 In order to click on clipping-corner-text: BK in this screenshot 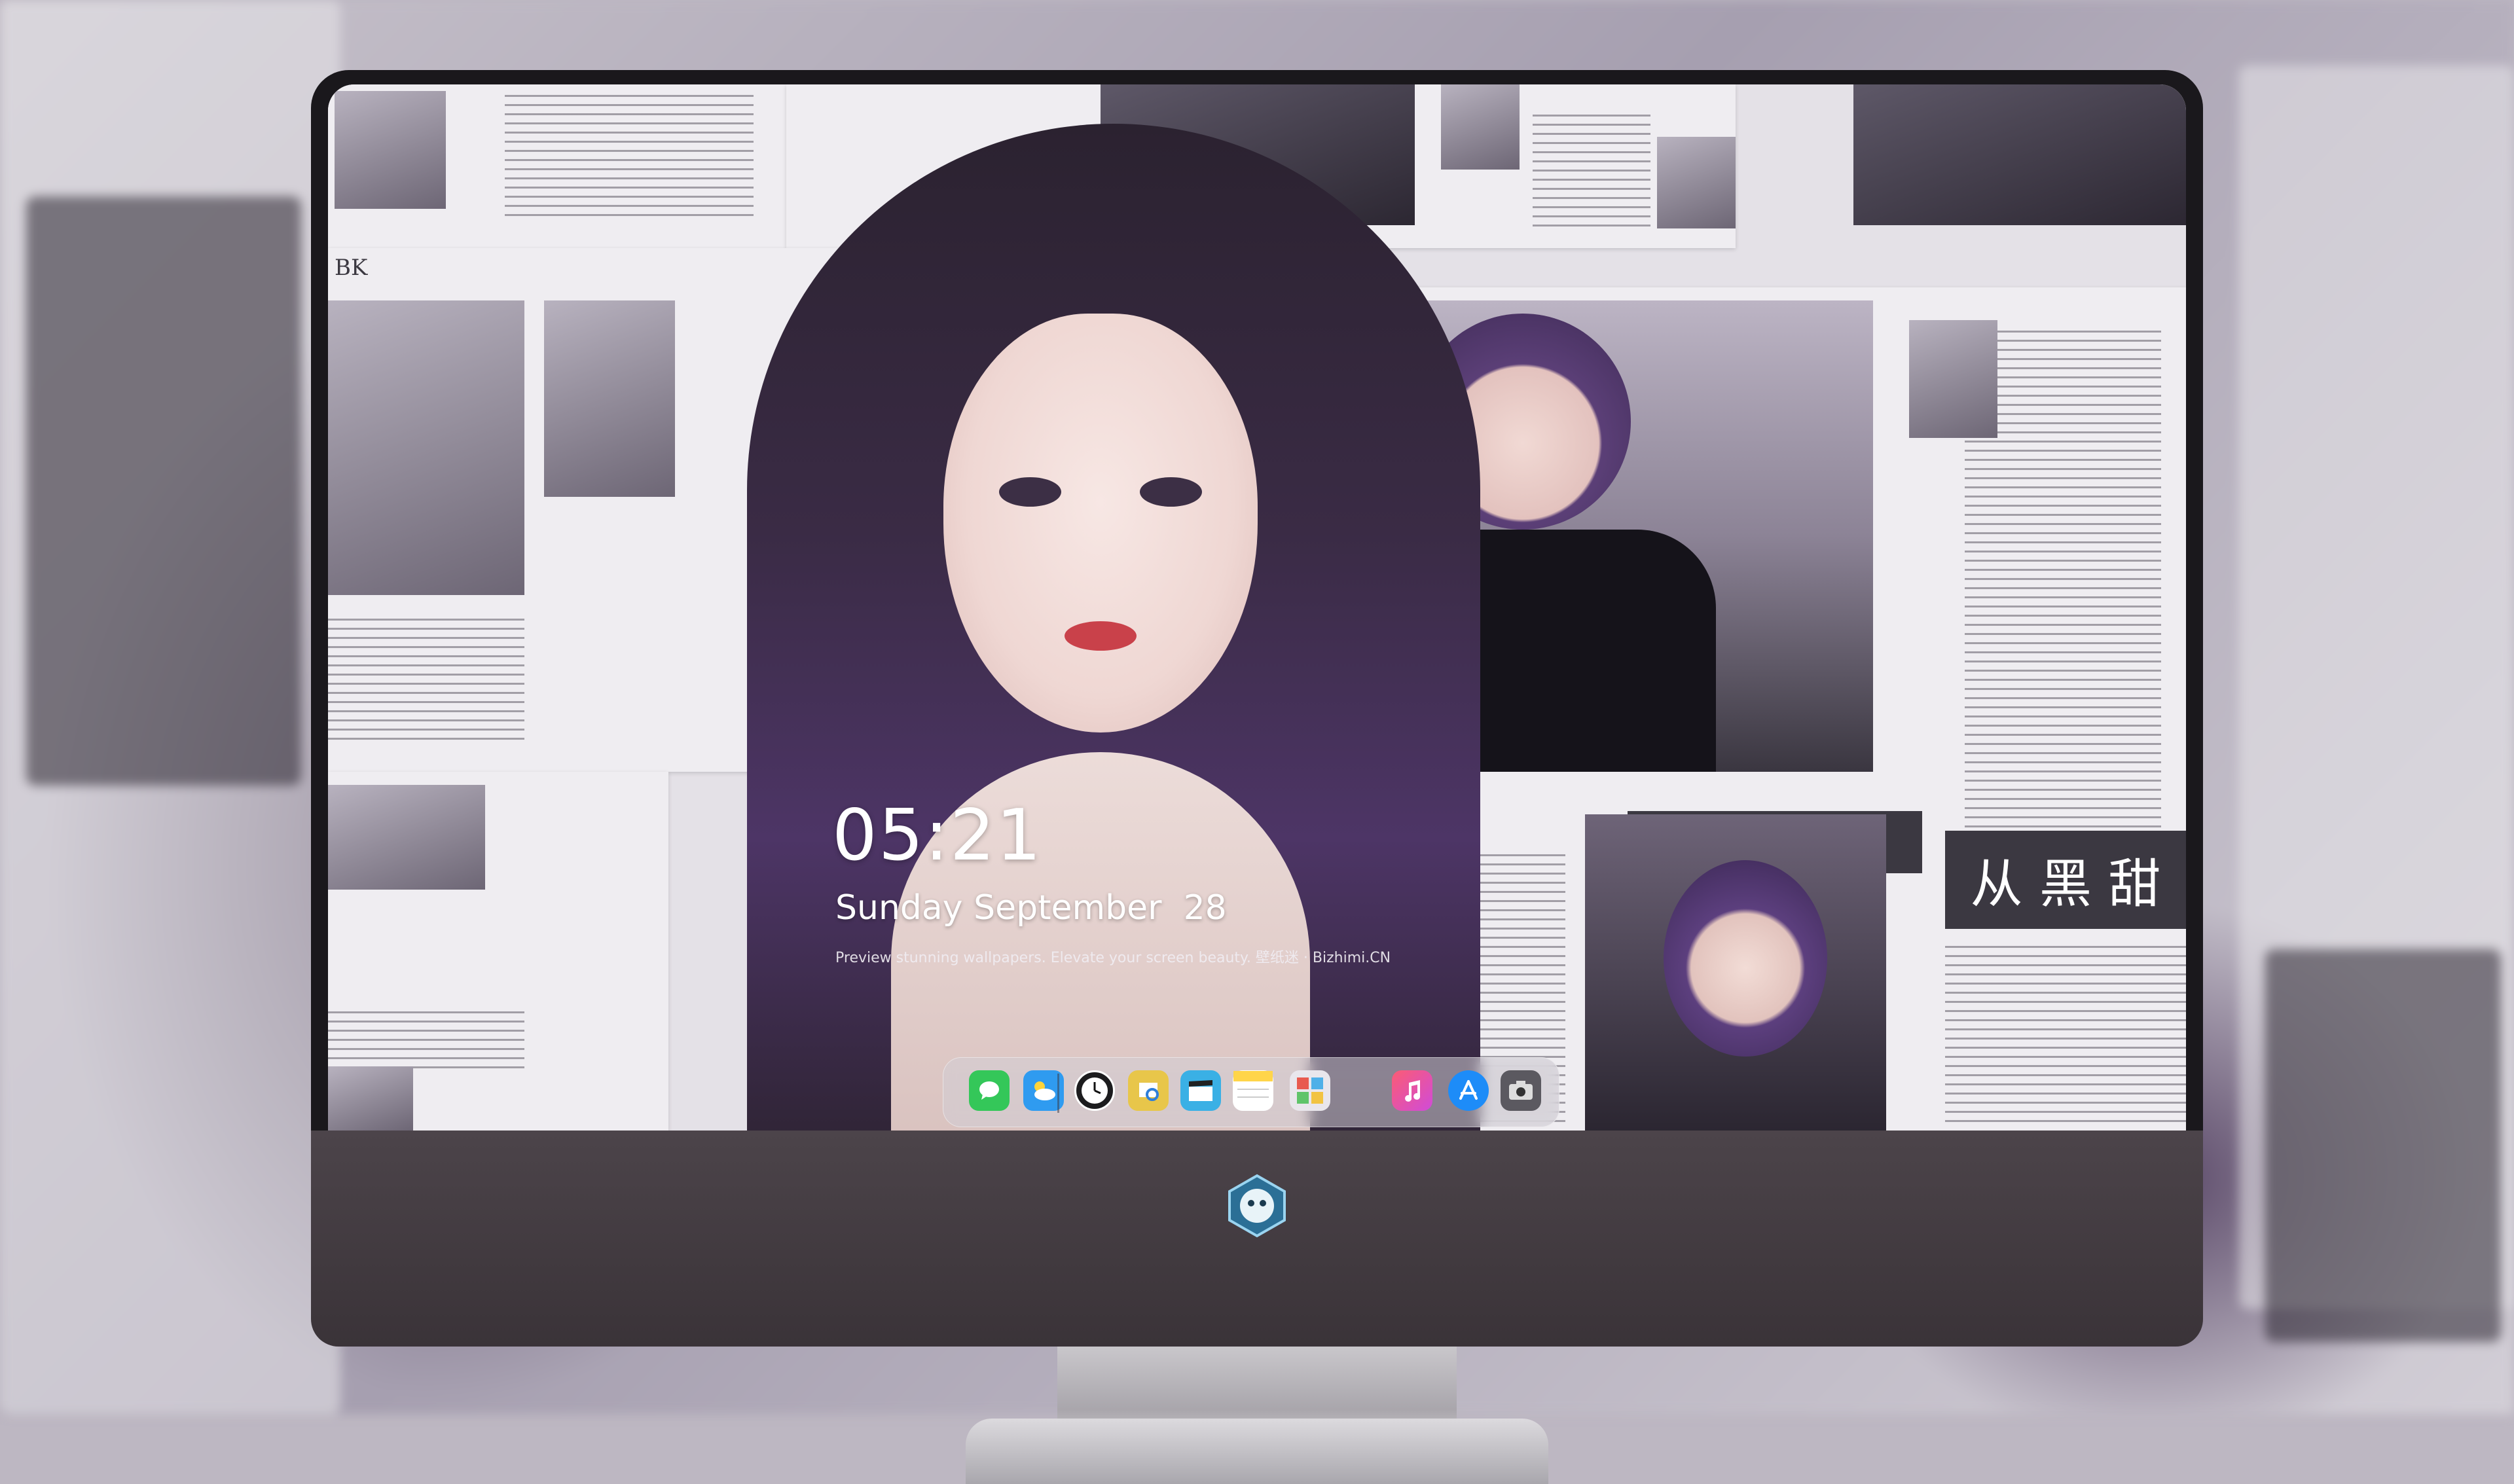, I will do `click(351, 268)`.